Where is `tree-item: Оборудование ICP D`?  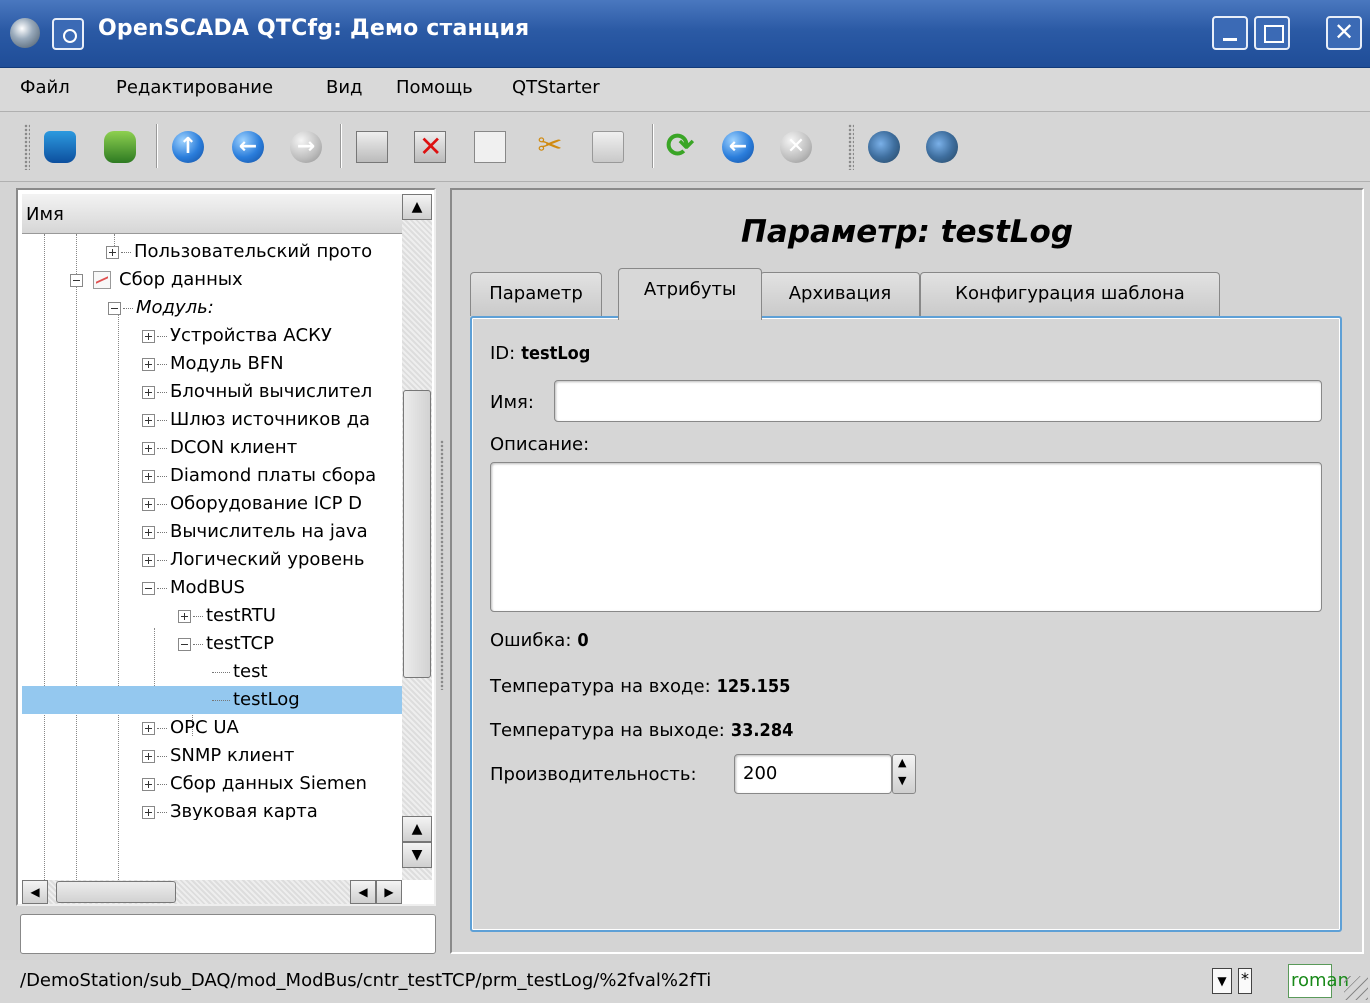 tree-item: Оборудование ICP D is located at coordinates (252, 504).